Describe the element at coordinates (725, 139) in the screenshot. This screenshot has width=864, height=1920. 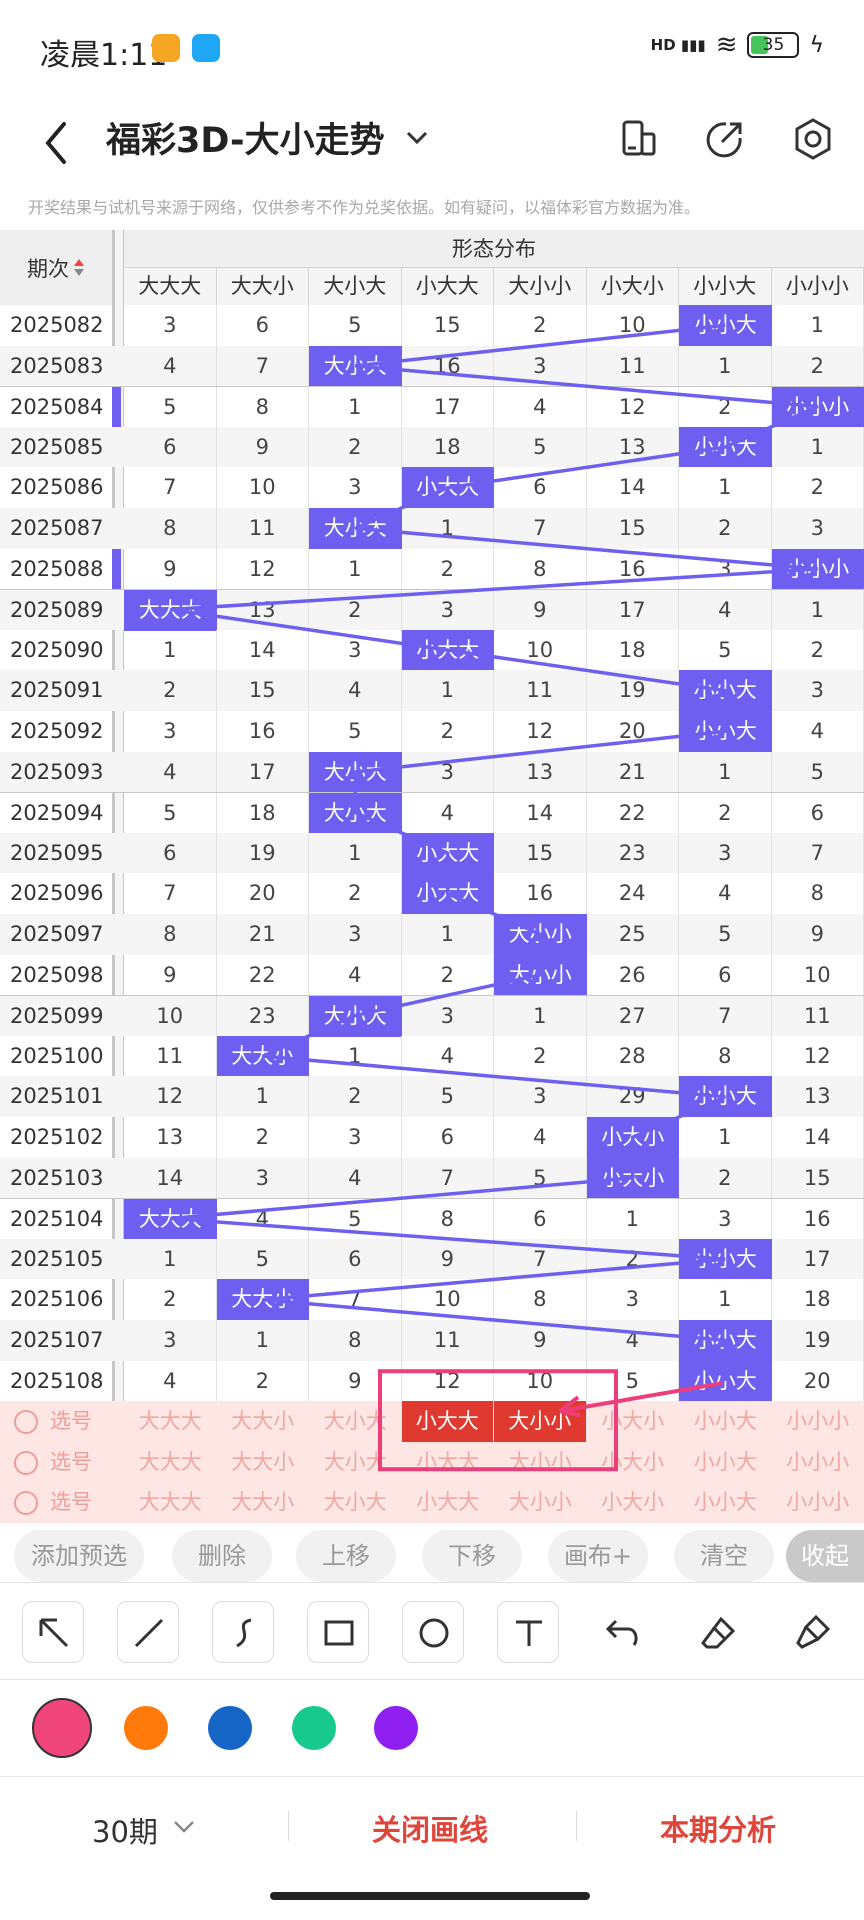
I see `share-icon` at that location.